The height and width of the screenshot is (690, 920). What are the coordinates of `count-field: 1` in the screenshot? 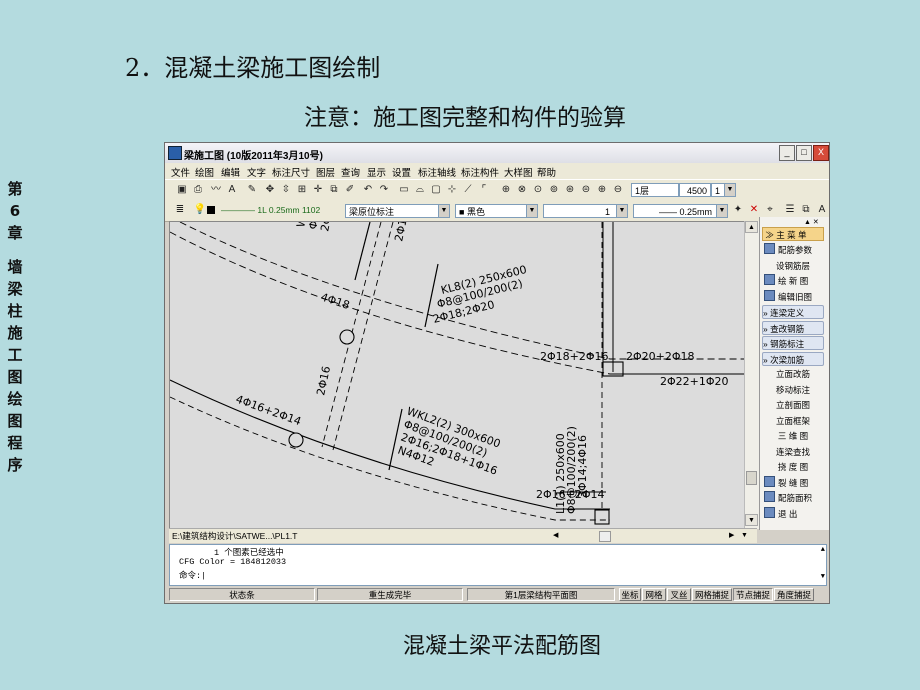 It's located at (718, 190).